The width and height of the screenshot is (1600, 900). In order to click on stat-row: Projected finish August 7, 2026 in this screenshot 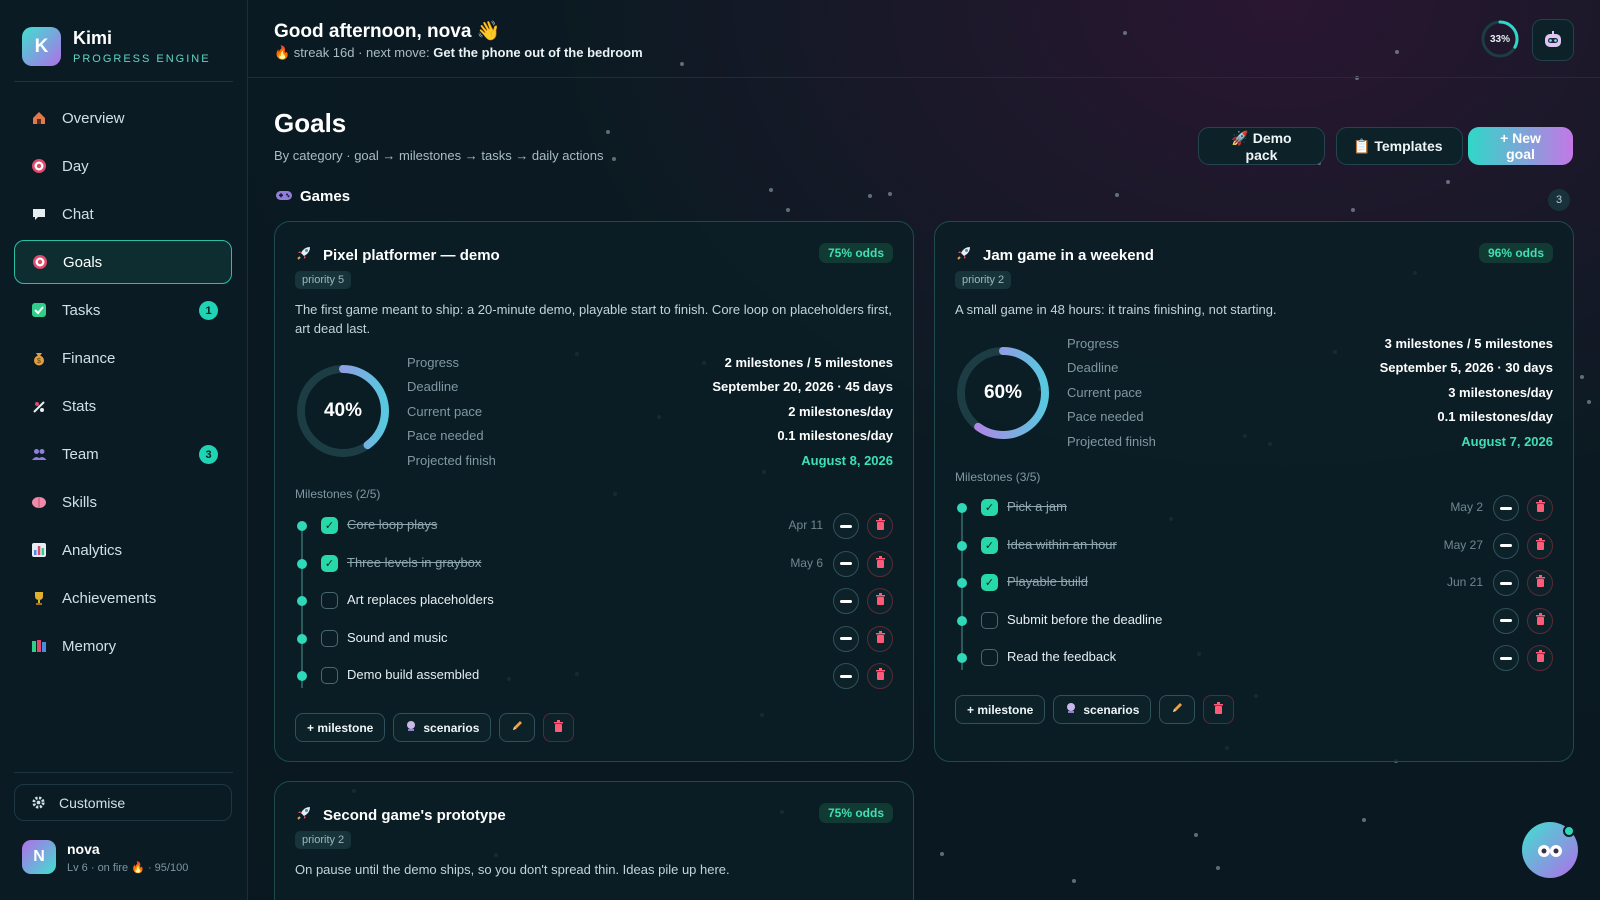, I will do `click(1310, 441)`.